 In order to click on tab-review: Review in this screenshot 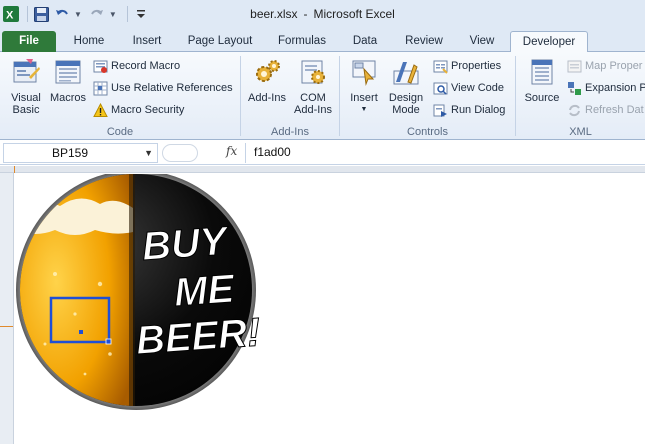, I will do `click(424, 41)`.